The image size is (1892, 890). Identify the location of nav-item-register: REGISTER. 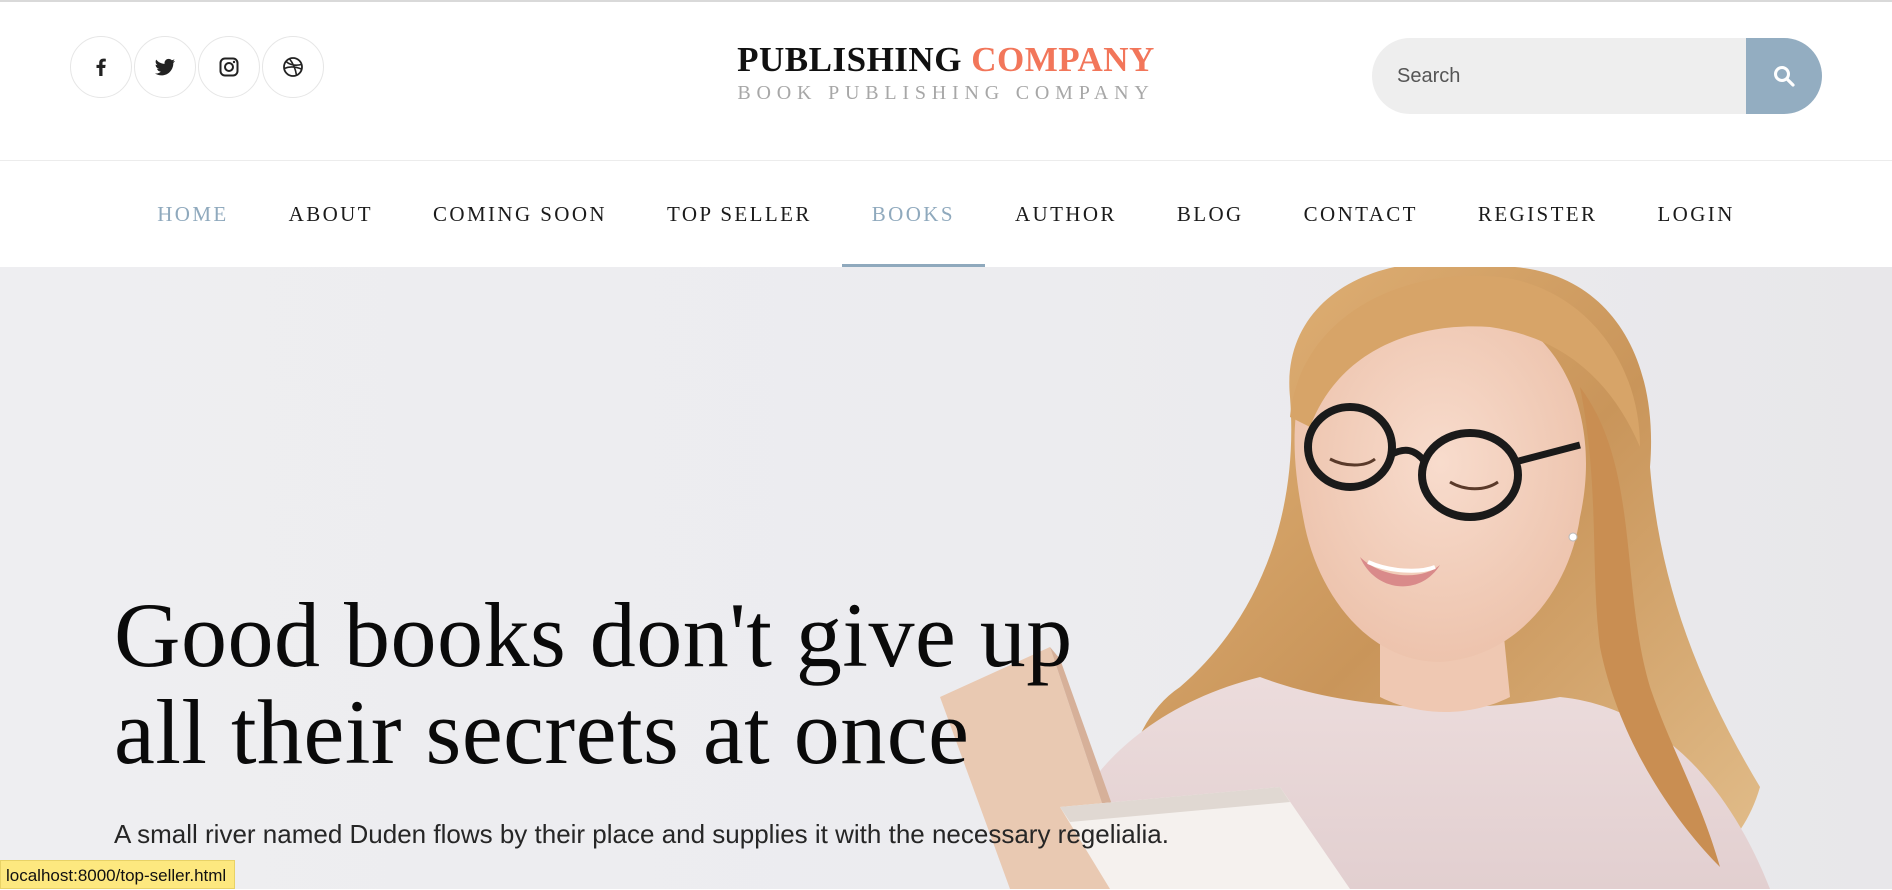
(1538, 214).